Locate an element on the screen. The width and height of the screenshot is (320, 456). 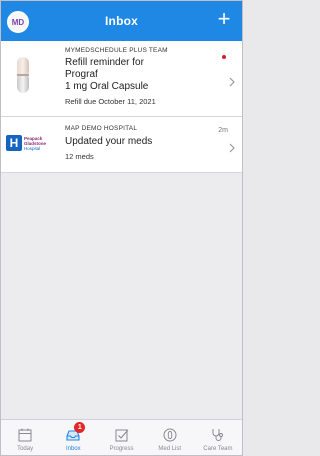
hospital-logo-text: Peapack Gladstone Hospital is located at coordinates (35, 143).